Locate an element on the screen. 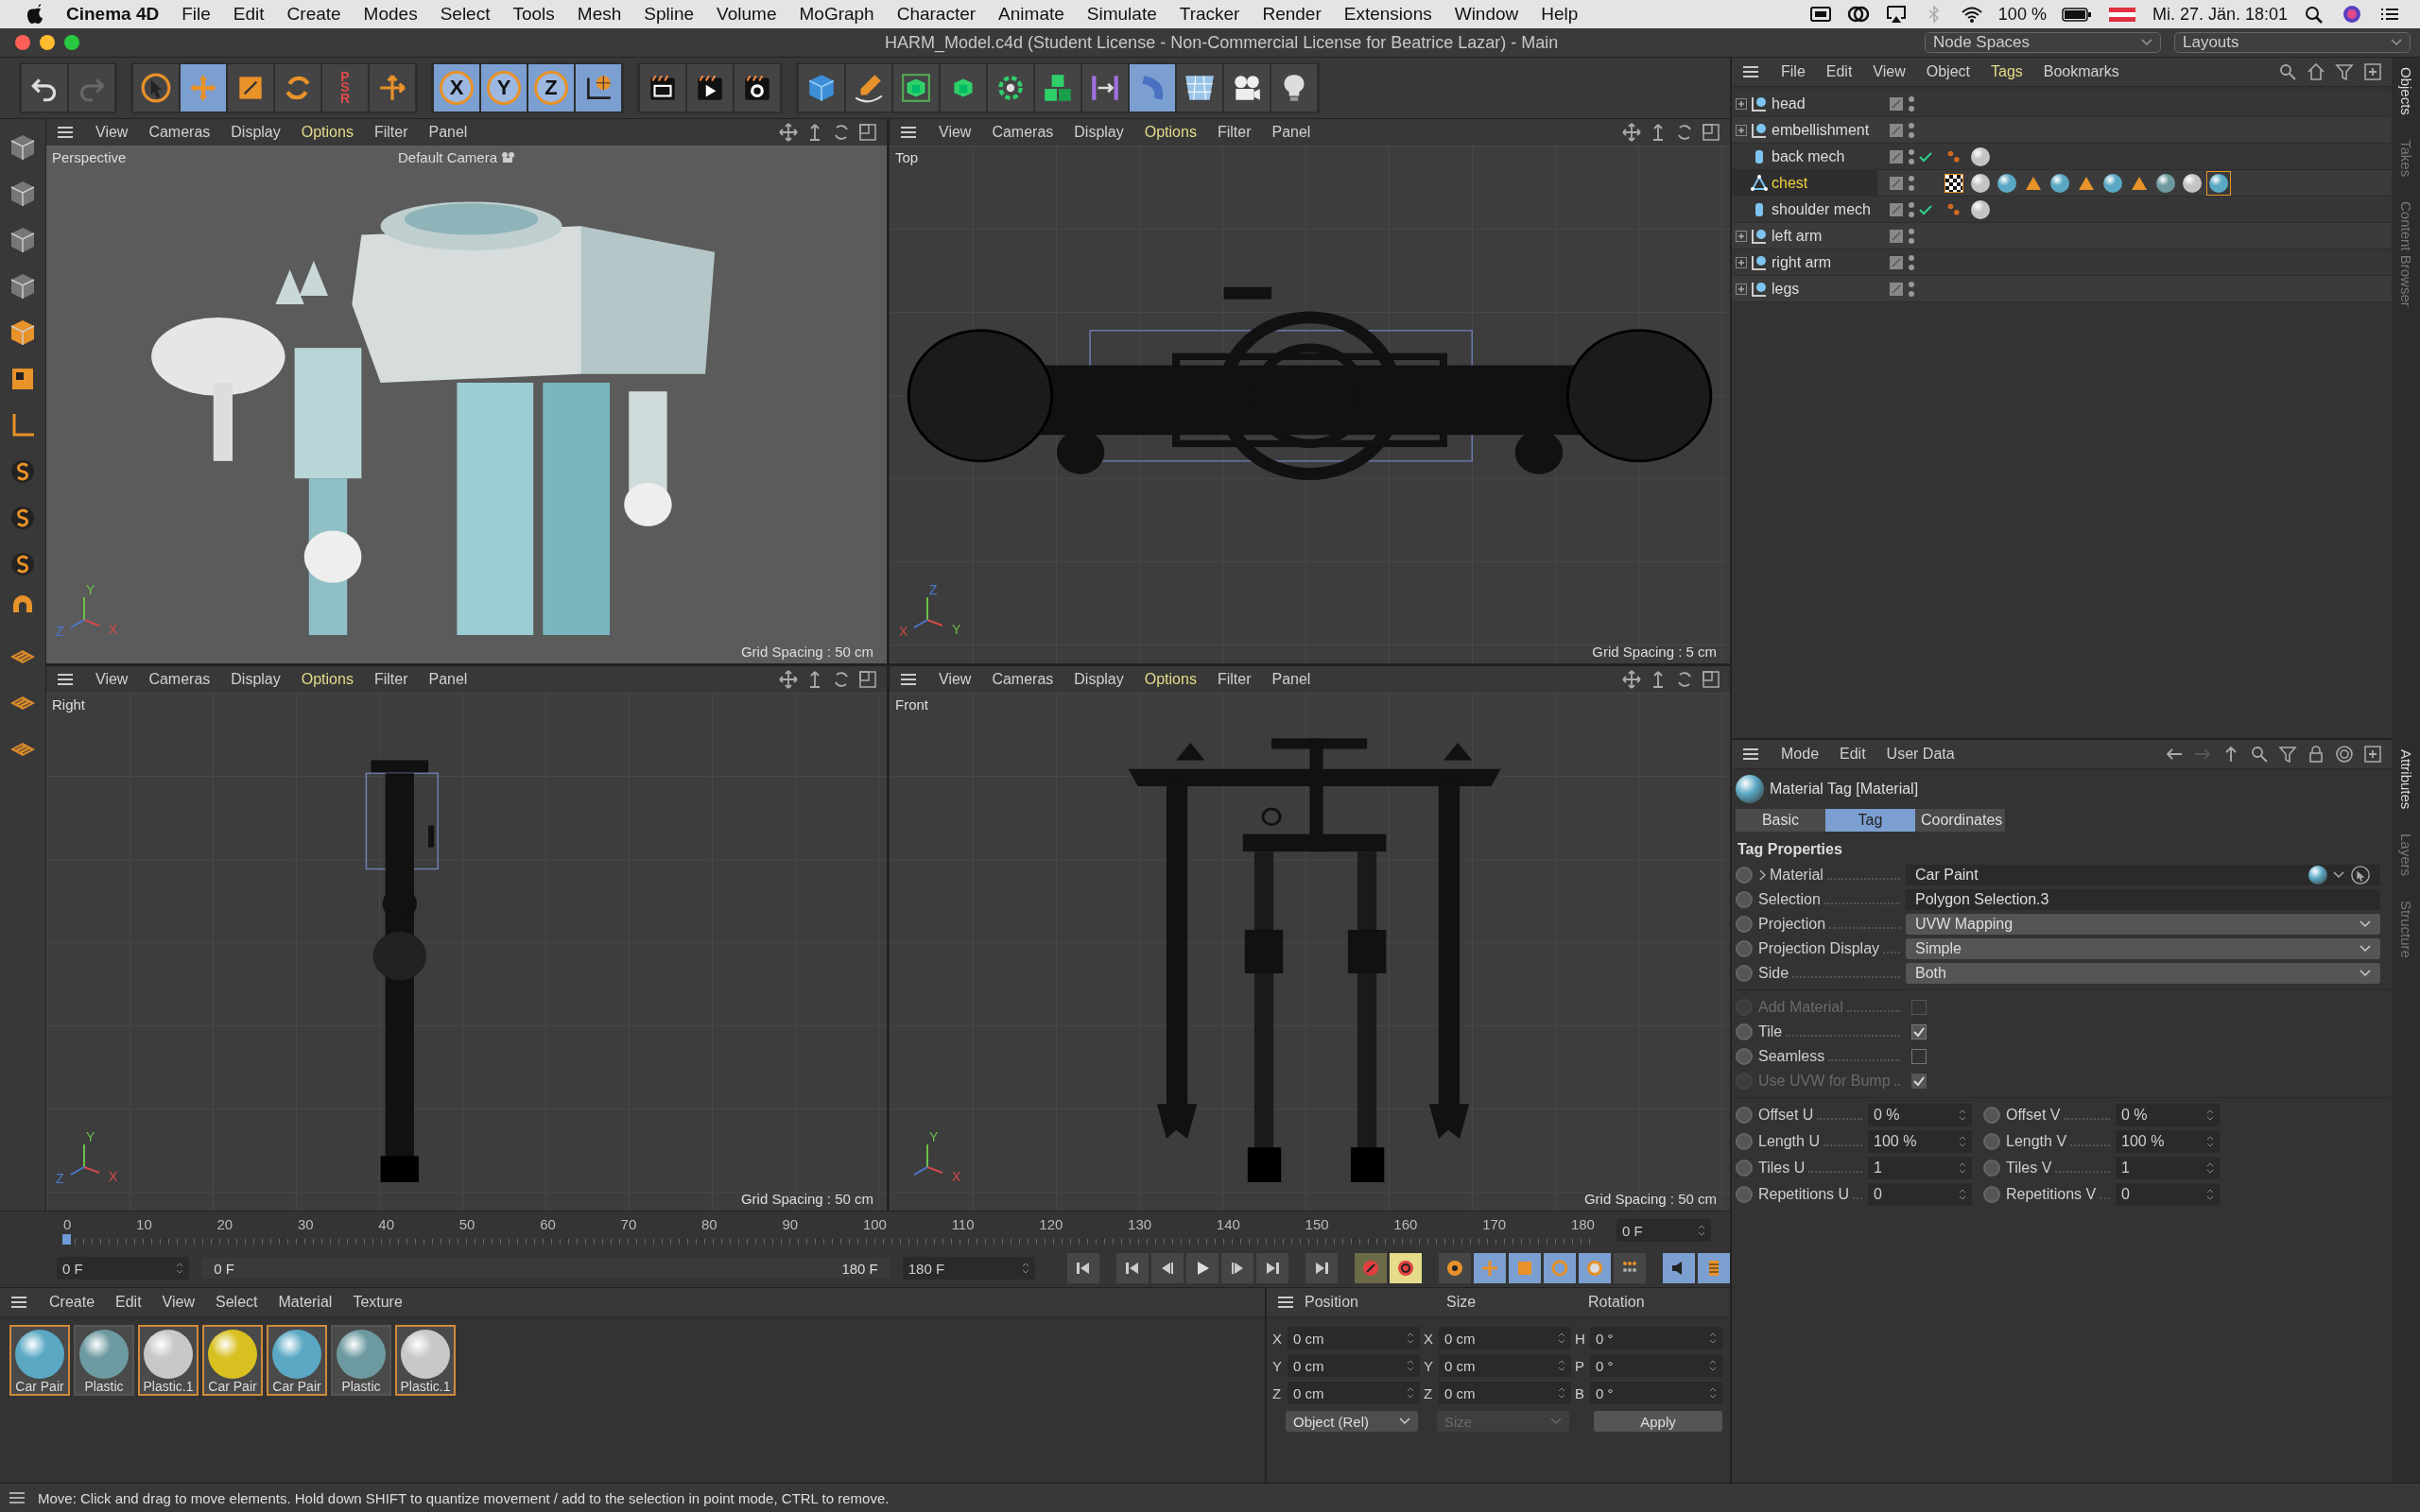  material-swatch: Car Pair is located at coordinates (297, 1360).